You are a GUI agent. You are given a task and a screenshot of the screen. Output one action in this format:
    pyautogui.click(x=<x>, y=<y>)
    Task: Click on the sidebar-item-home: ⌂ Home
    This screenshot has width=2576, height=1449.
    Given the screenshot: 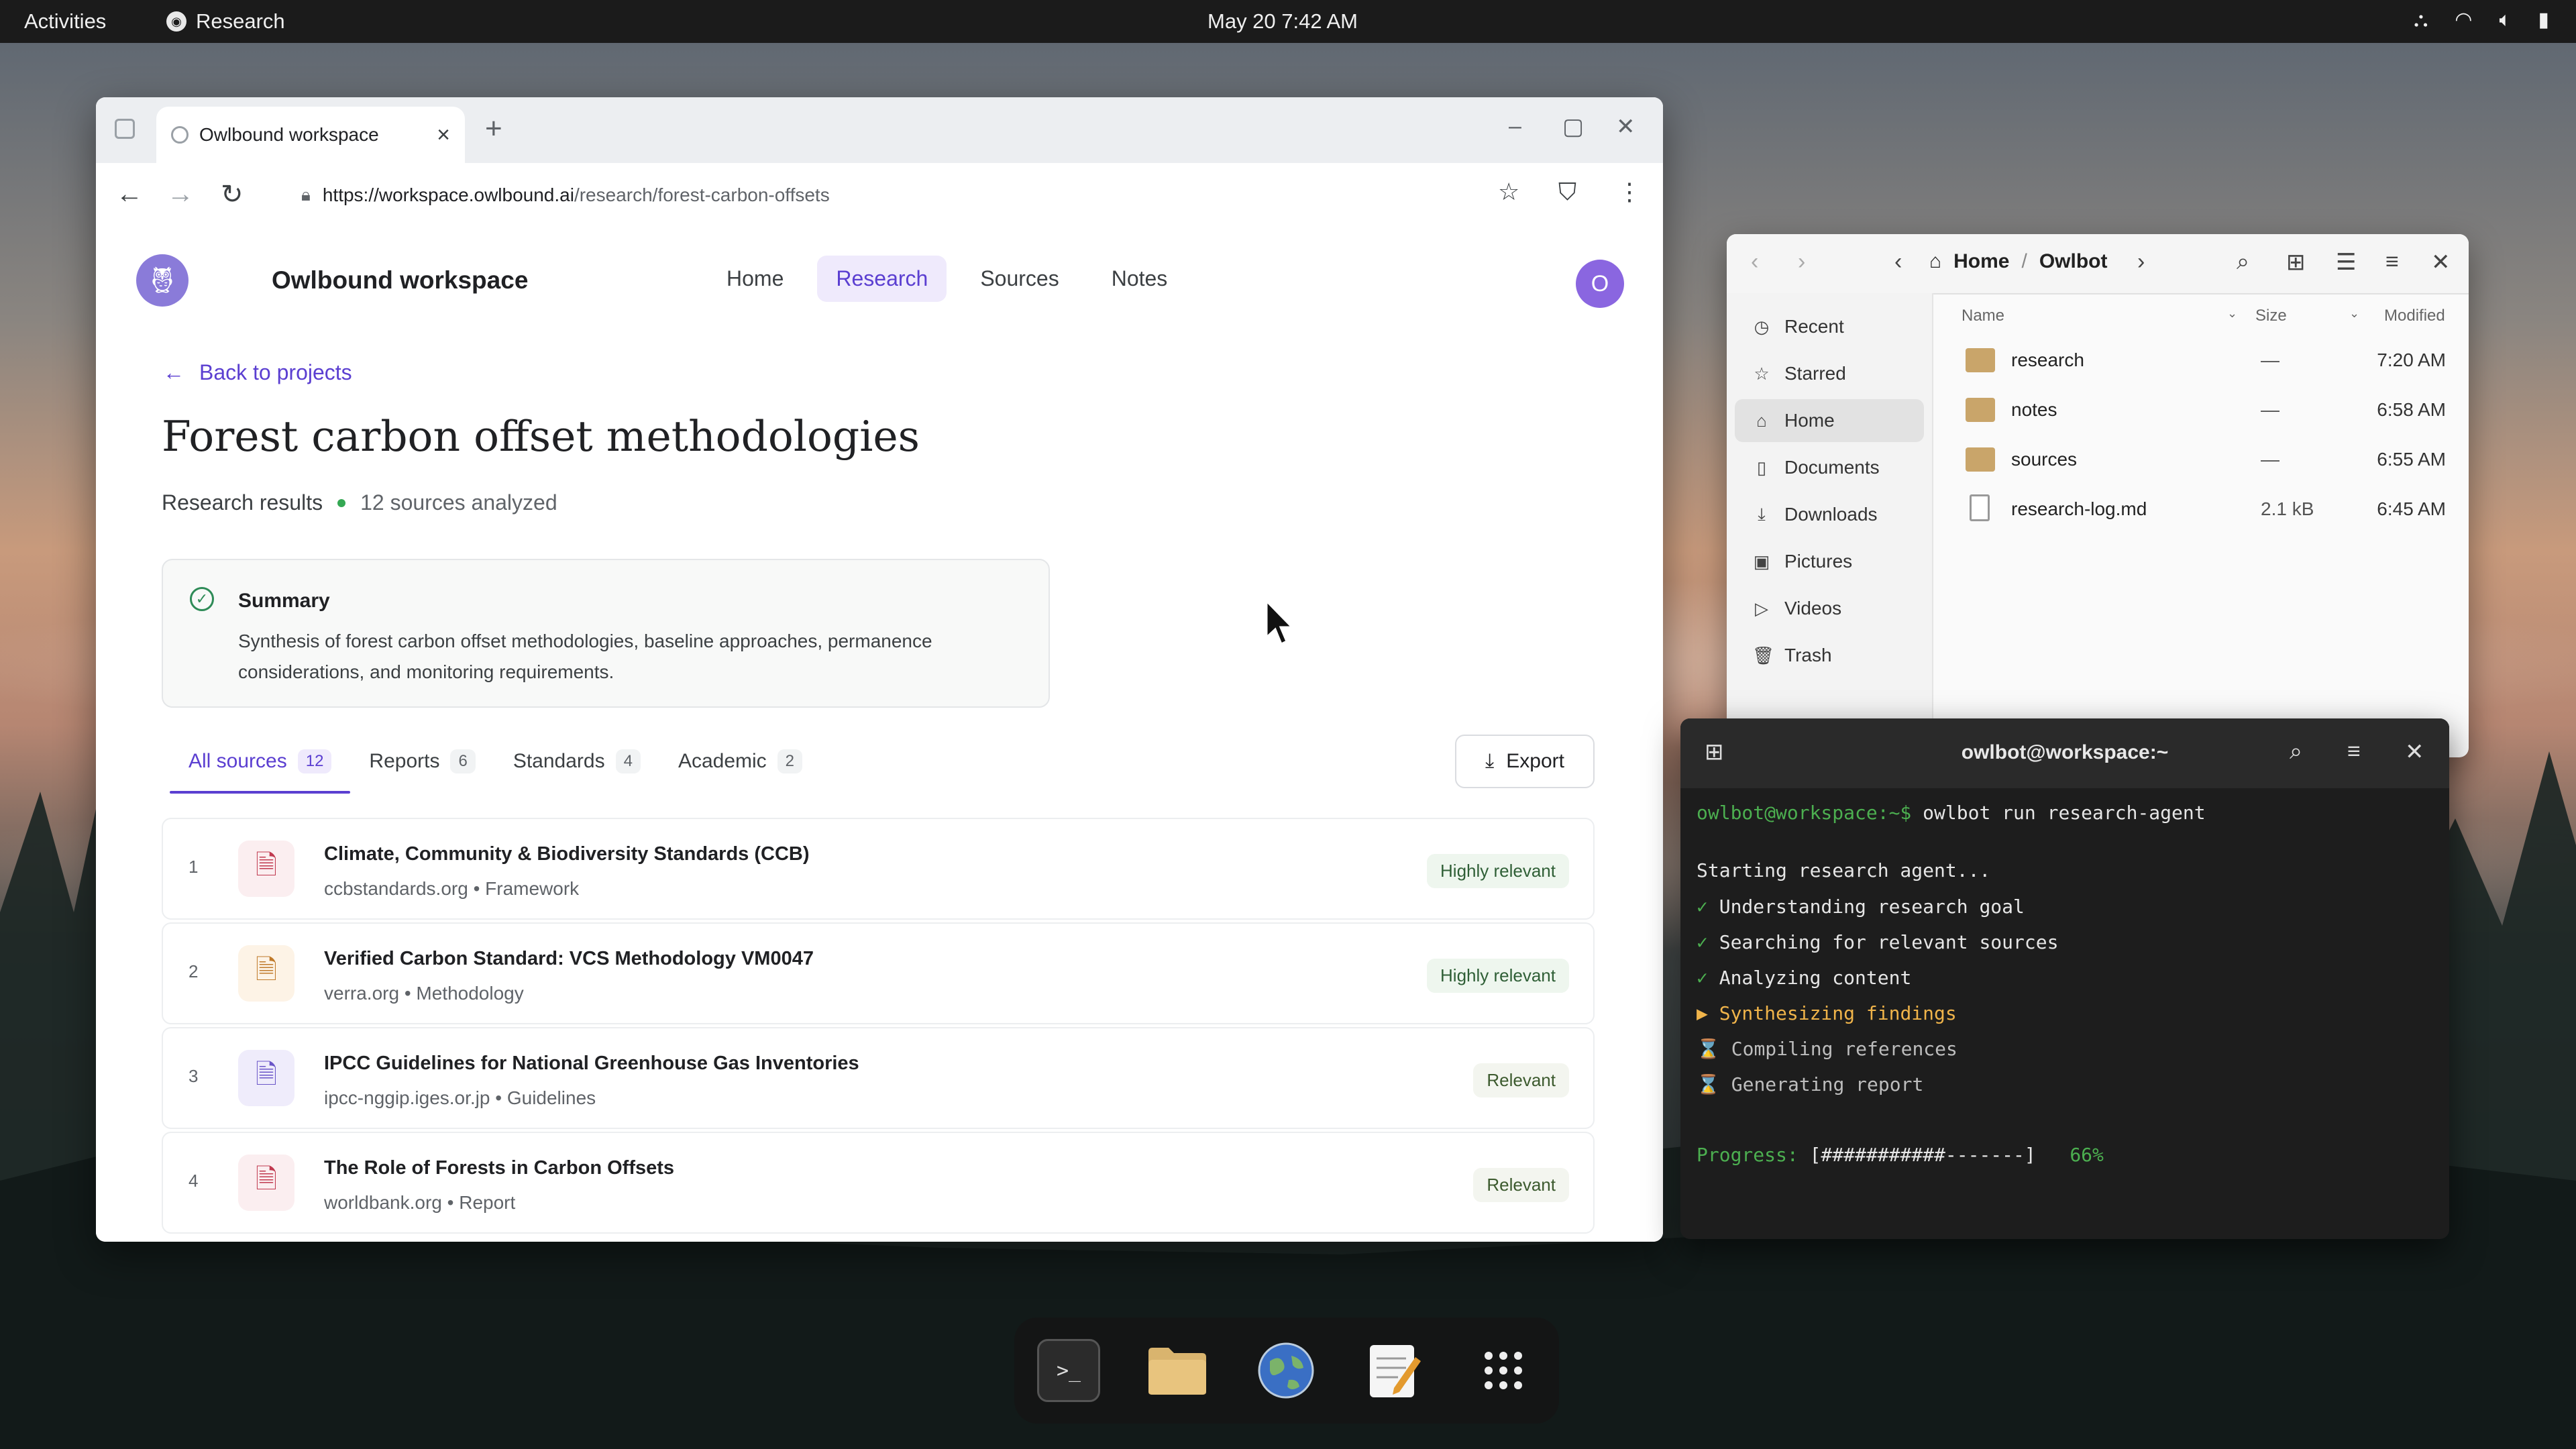 What is the action you would take?
    pyautogui.click(x=1829, y=420)
    